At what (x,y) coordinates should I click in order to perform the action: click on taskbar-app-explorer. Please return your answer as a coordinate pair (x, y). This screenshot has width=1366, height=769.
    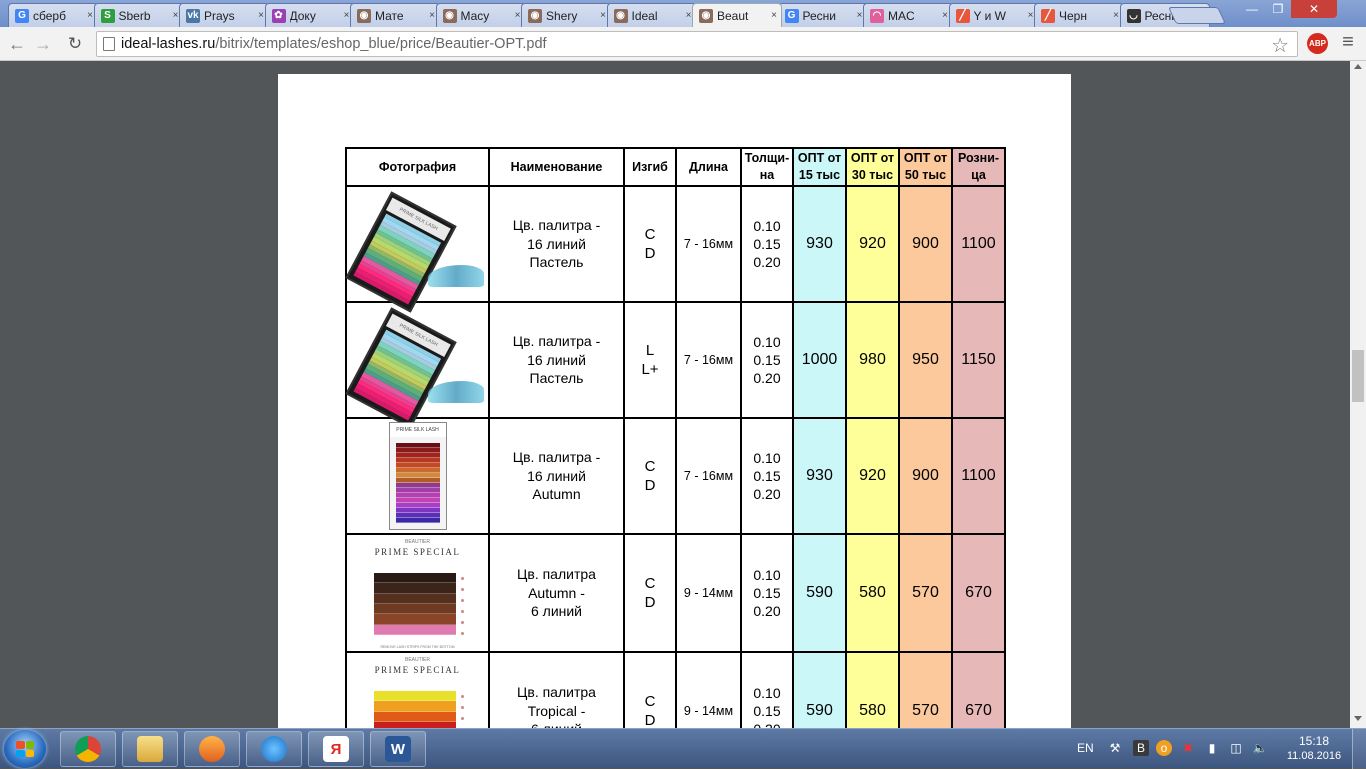
    Looking at the image, I should click on (150, 749).